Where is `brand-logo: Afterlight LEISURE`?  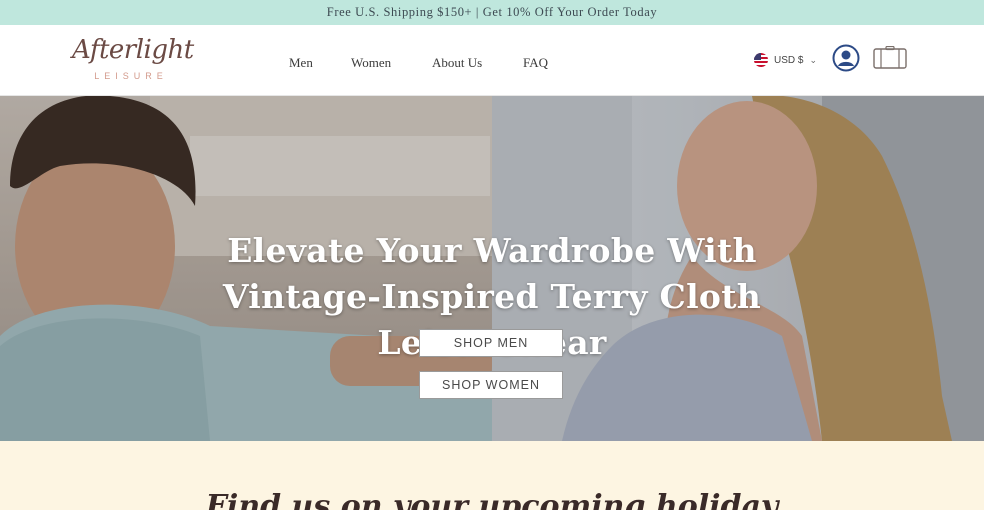 brand-logo: Afterlight LEISURE is located at coordinates (133, 61).